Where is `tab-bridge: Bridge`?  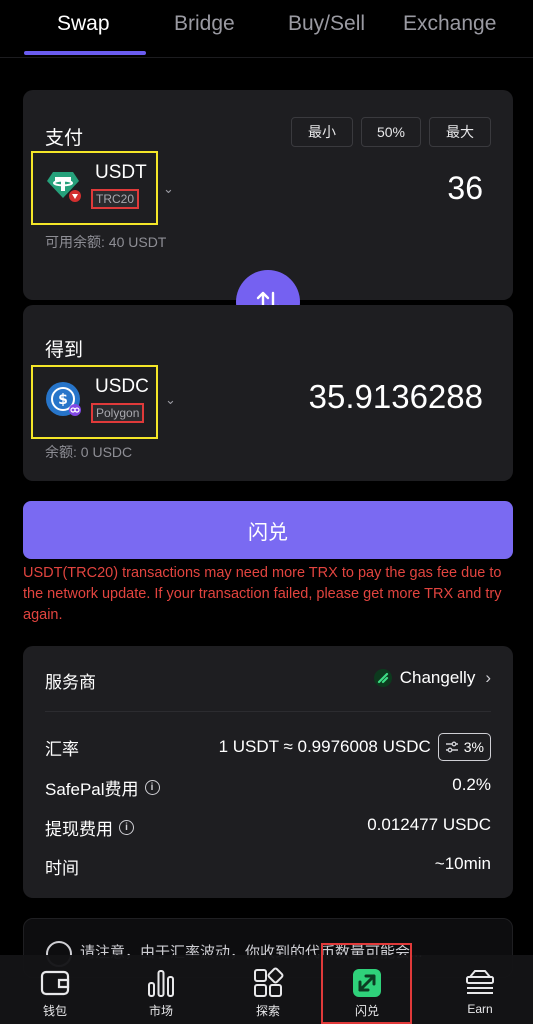 tab-bridge: Bridge is located at coordinates (204, 24).